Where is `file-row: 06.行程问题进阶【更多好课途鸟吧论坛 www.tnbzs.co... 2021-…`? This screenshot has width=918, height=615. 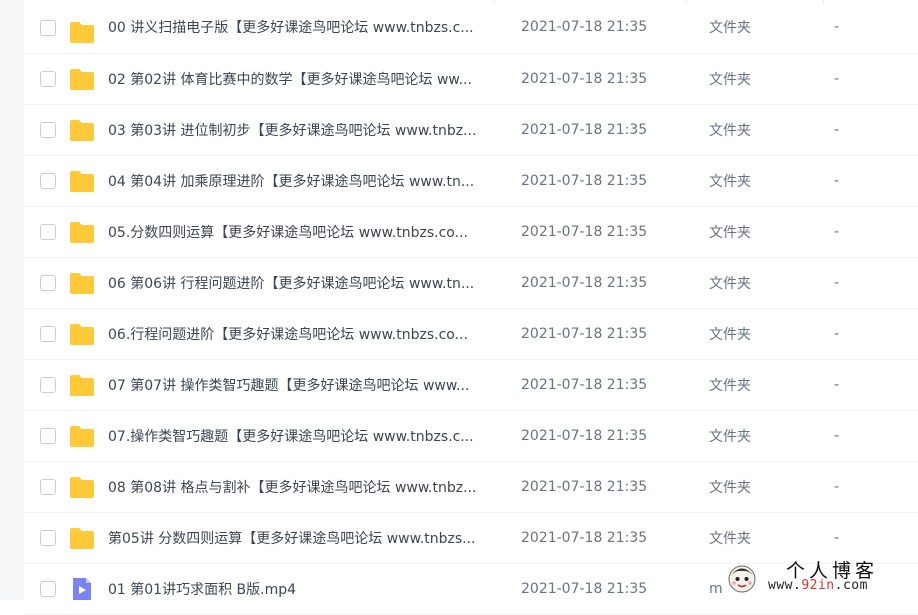
file-row: 06.行程问题进阶【更多好课途鸟吧论坛 www.tnbzs.co... 2021-… is located at coordinates (471, 334).